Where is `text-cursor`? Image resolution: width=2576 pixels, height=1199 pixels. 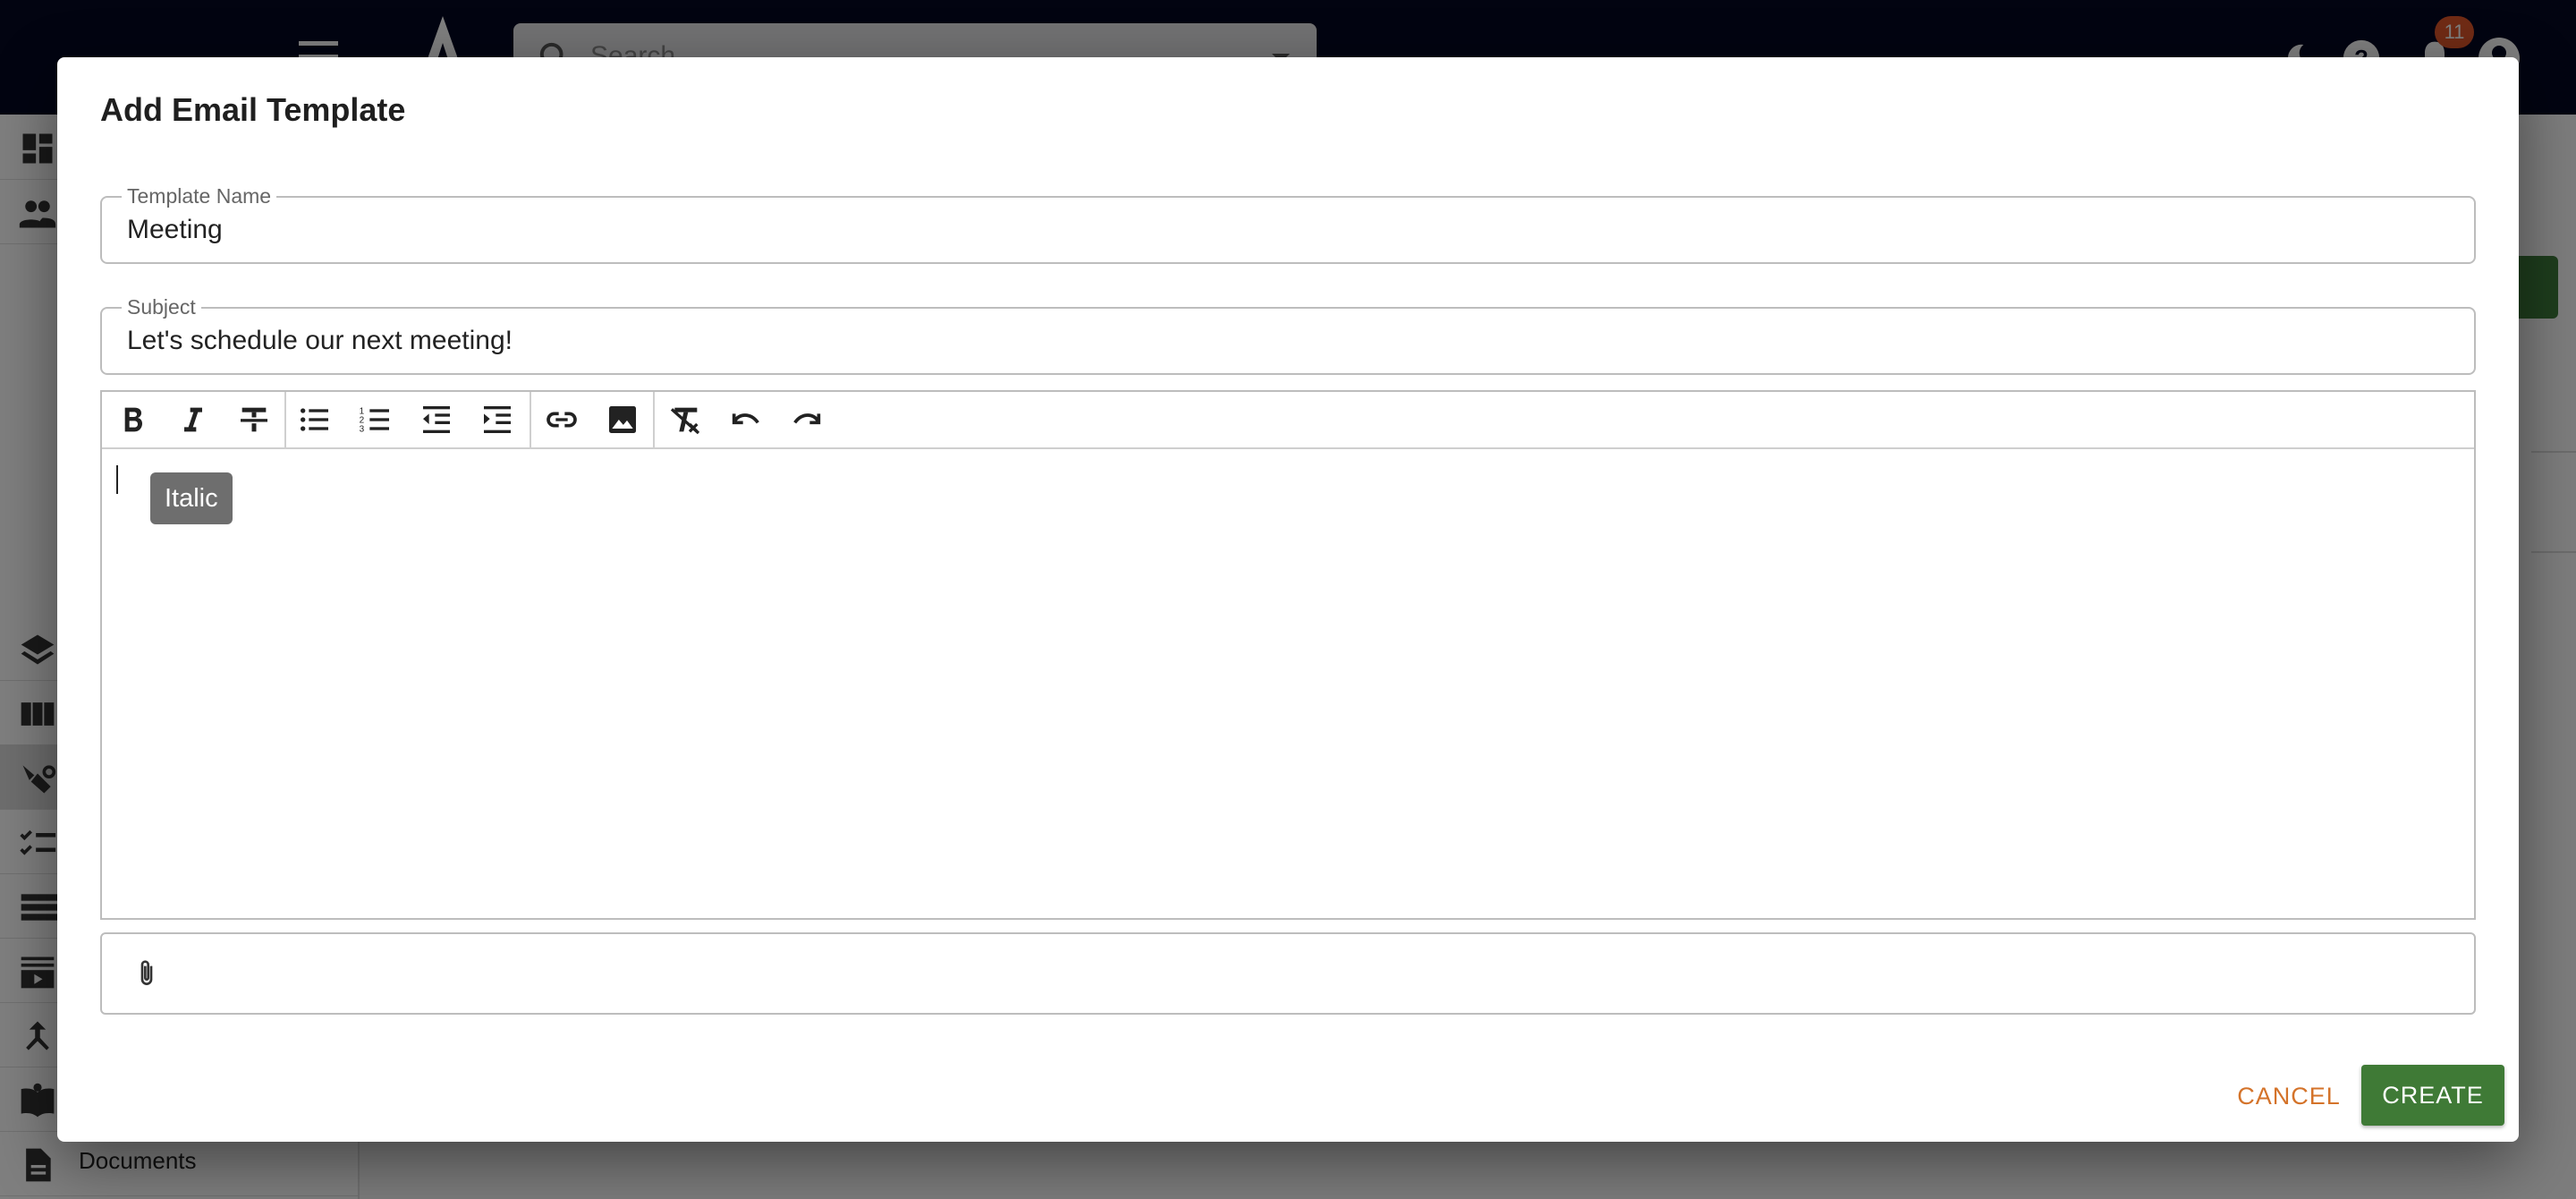
text-cursor is located at coordinates (117, 479).